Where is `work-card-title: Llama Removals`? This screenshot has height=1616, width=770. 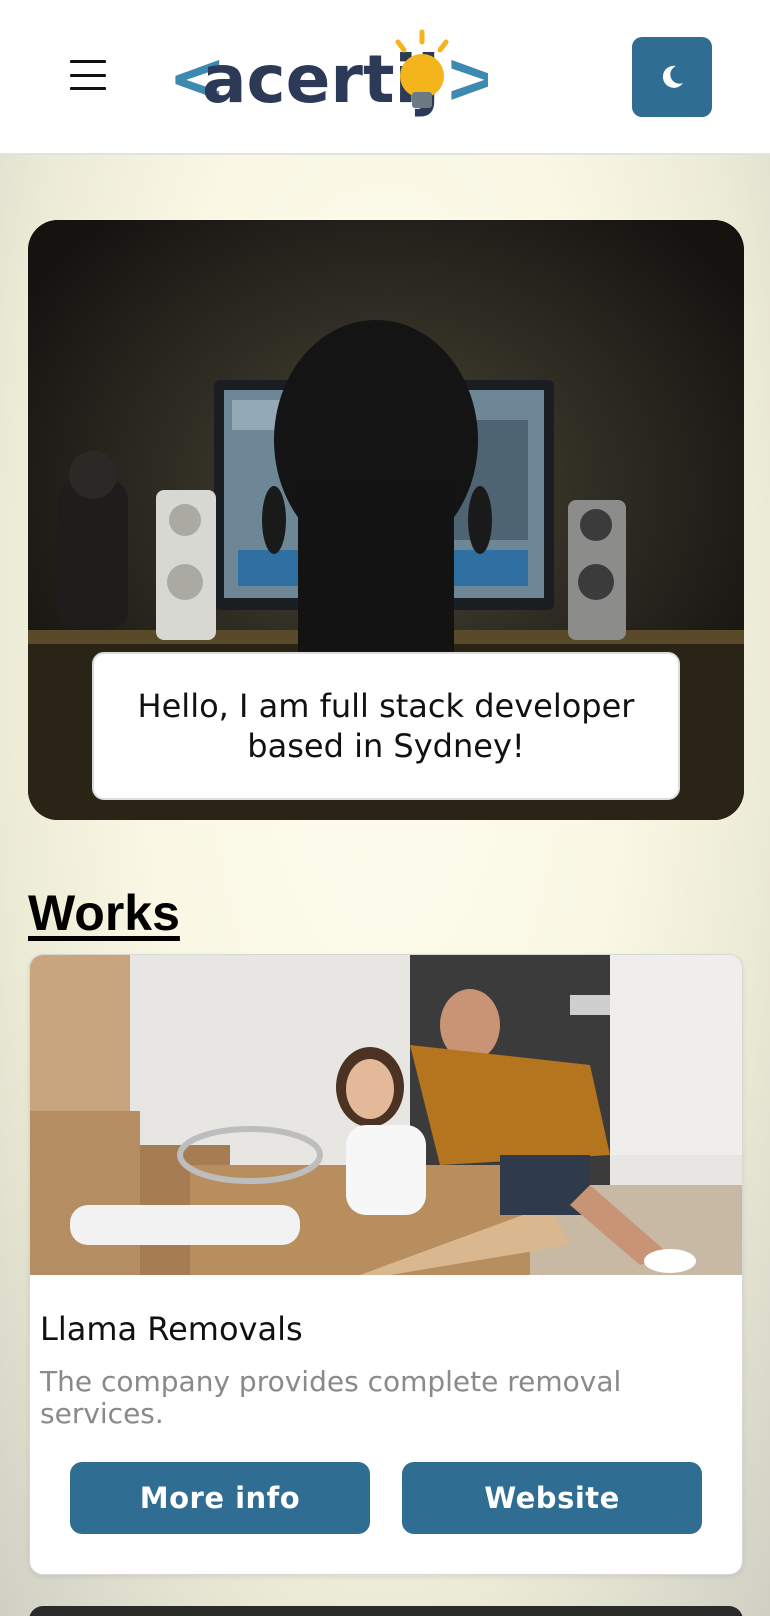
work-card-title: Llama Removals is located at coordinates (171, 1329).